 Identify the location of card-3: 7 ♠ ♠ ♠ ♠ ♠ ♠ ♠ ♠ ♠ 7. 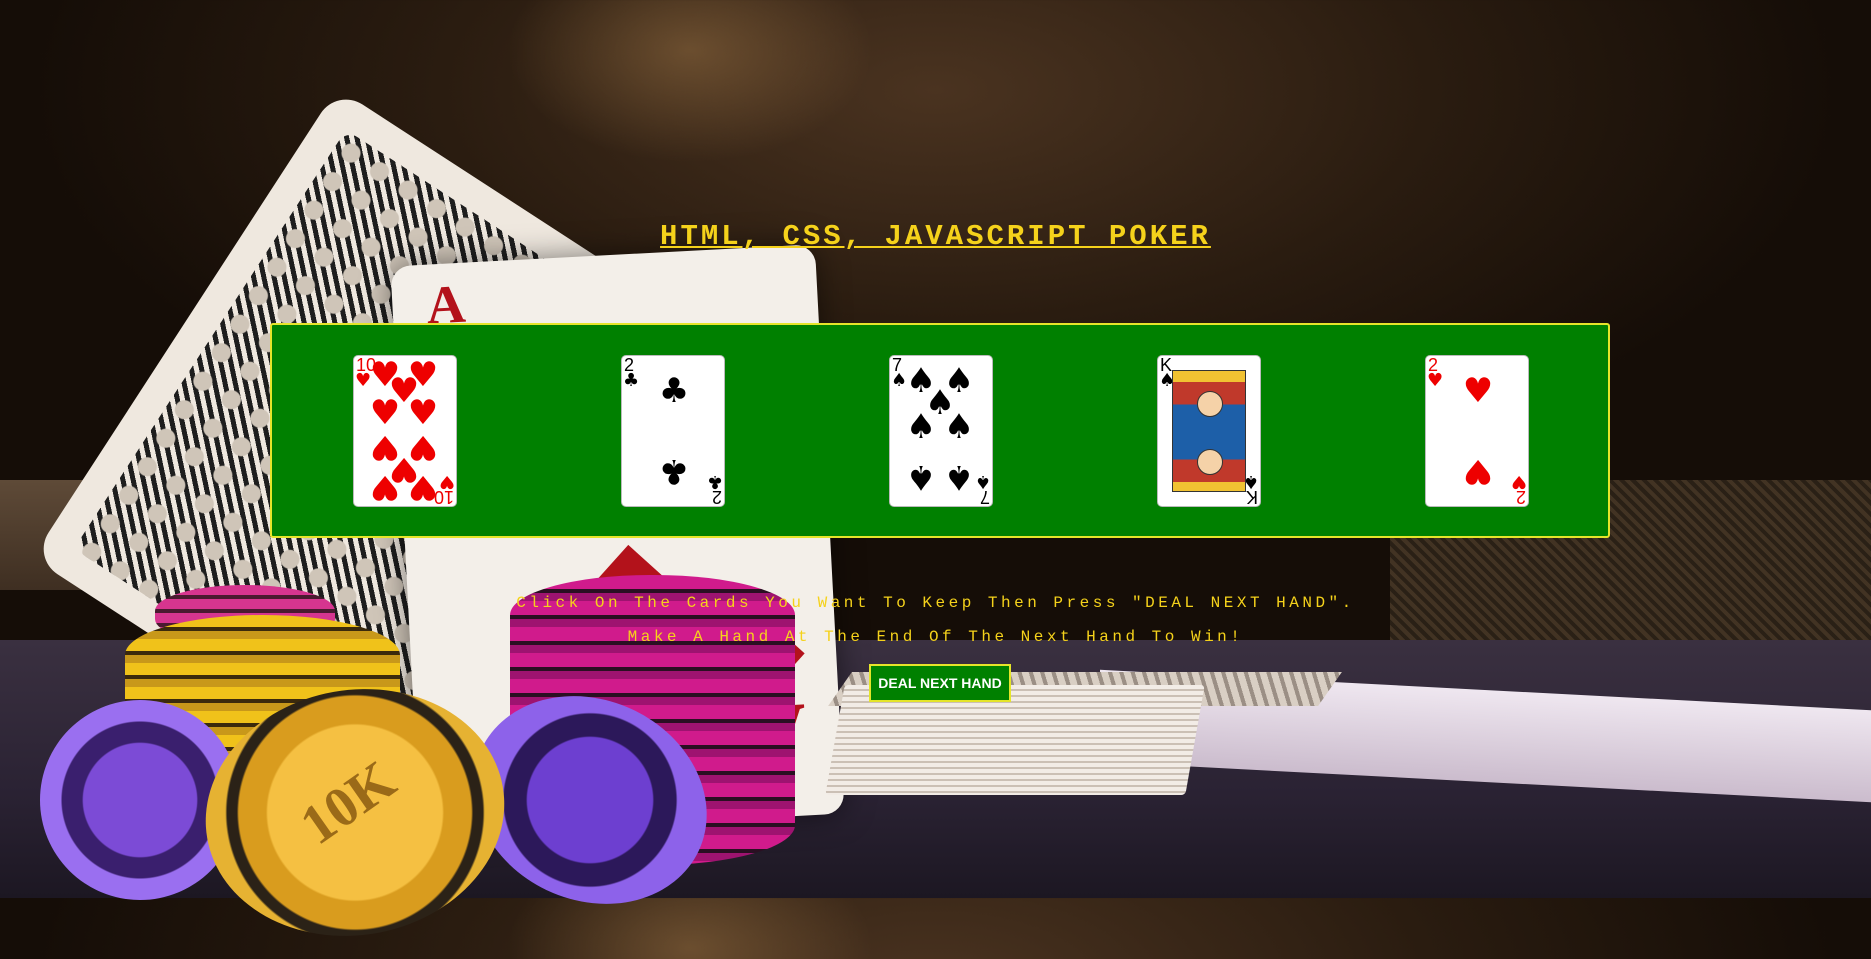
(941, 431).